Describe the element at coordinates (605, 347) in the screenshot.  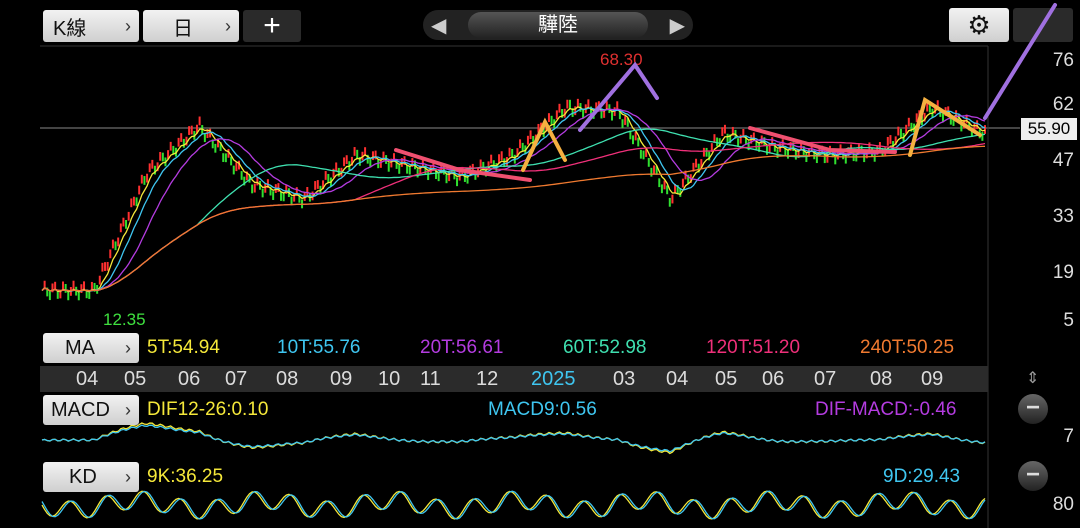
I see `ma-value: 60T:52.98` at that location.